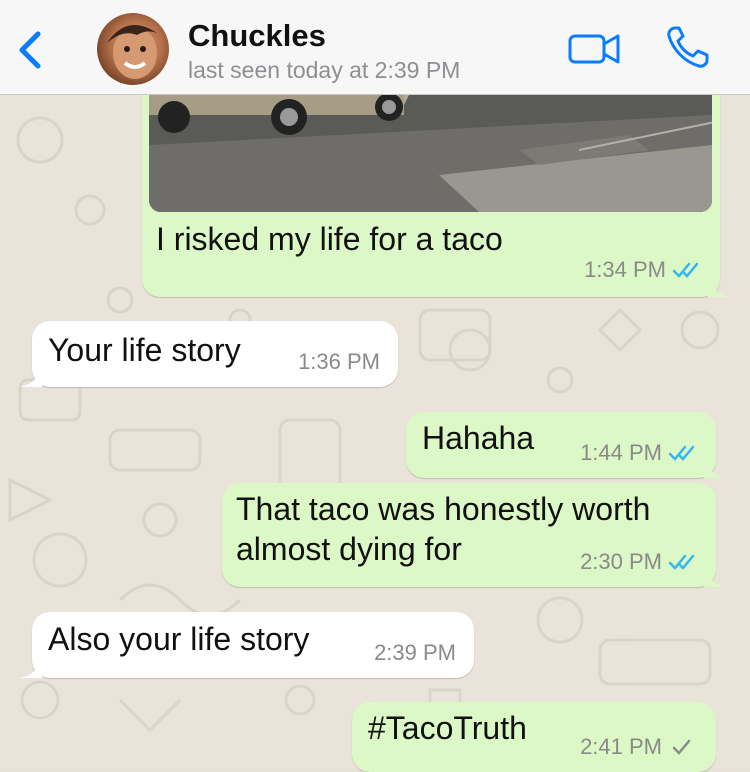 The image size is (750, 772). I want to click on avatar, so click(133, 49).